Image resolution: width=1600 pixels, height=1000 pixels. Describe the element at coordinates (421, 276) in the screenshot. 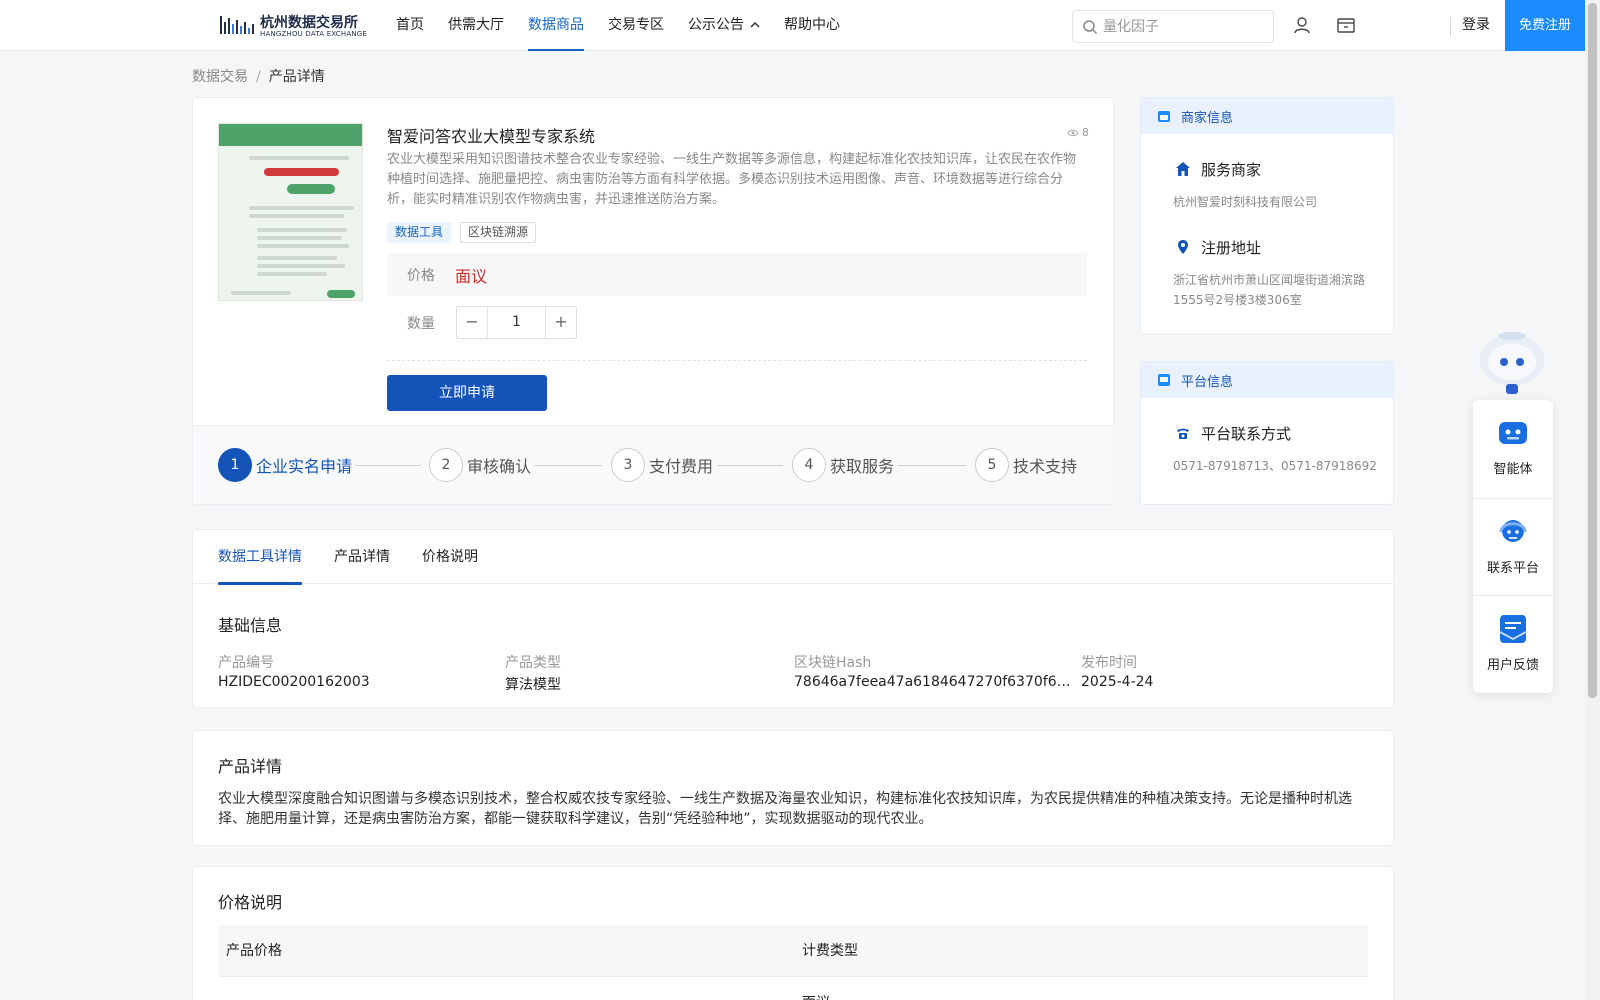

I see `price-label: 价格` at that location.